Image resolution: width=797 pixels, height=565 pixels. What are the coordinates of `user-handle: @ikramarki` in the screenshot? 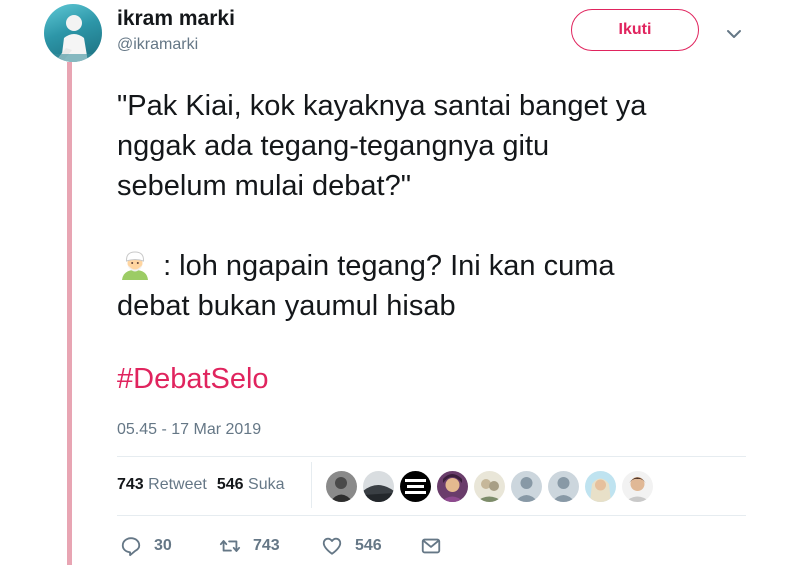 It's located at (157, 45).